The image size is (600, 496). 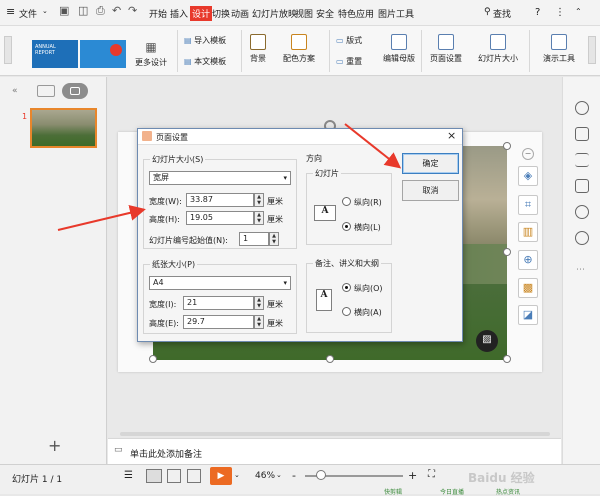 What do you see at coordinates (373, 146) in the screenshot?
I see `arrow-to-ok` at bounding box center [373, 146].